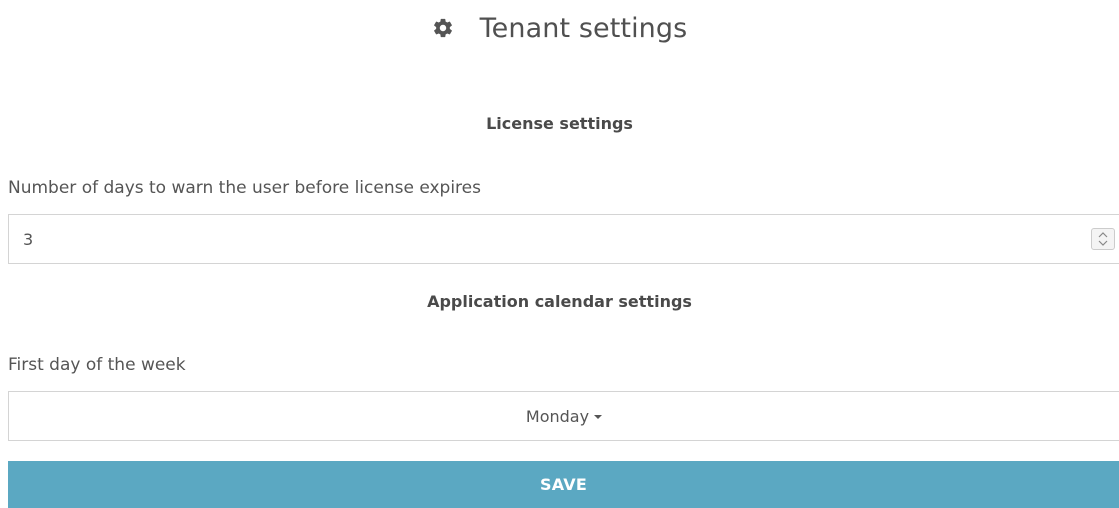 The height and width of the screenshot is (508, 1119). I want to click on days-warning-input: 3, so click(563, 239).